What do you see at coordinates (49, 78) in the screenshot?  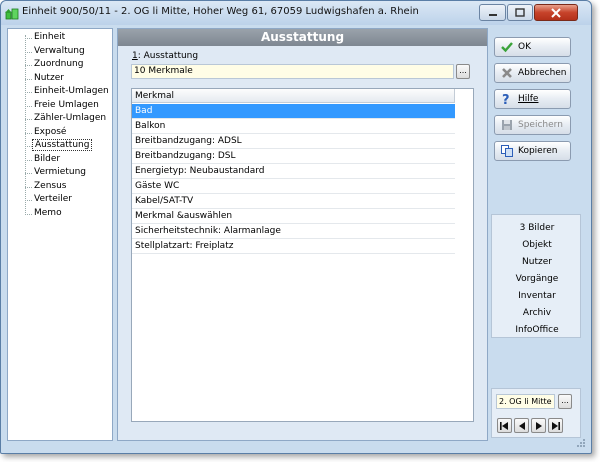 I see `tree-item: Nutzer` at bounding box center [49, 78].